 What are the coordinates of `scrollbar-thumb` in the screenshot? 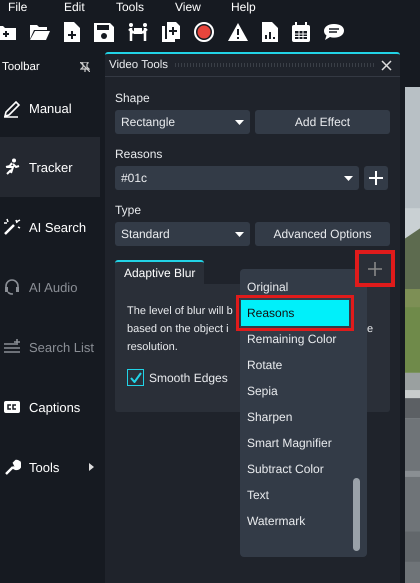 It's located at (356, 514).